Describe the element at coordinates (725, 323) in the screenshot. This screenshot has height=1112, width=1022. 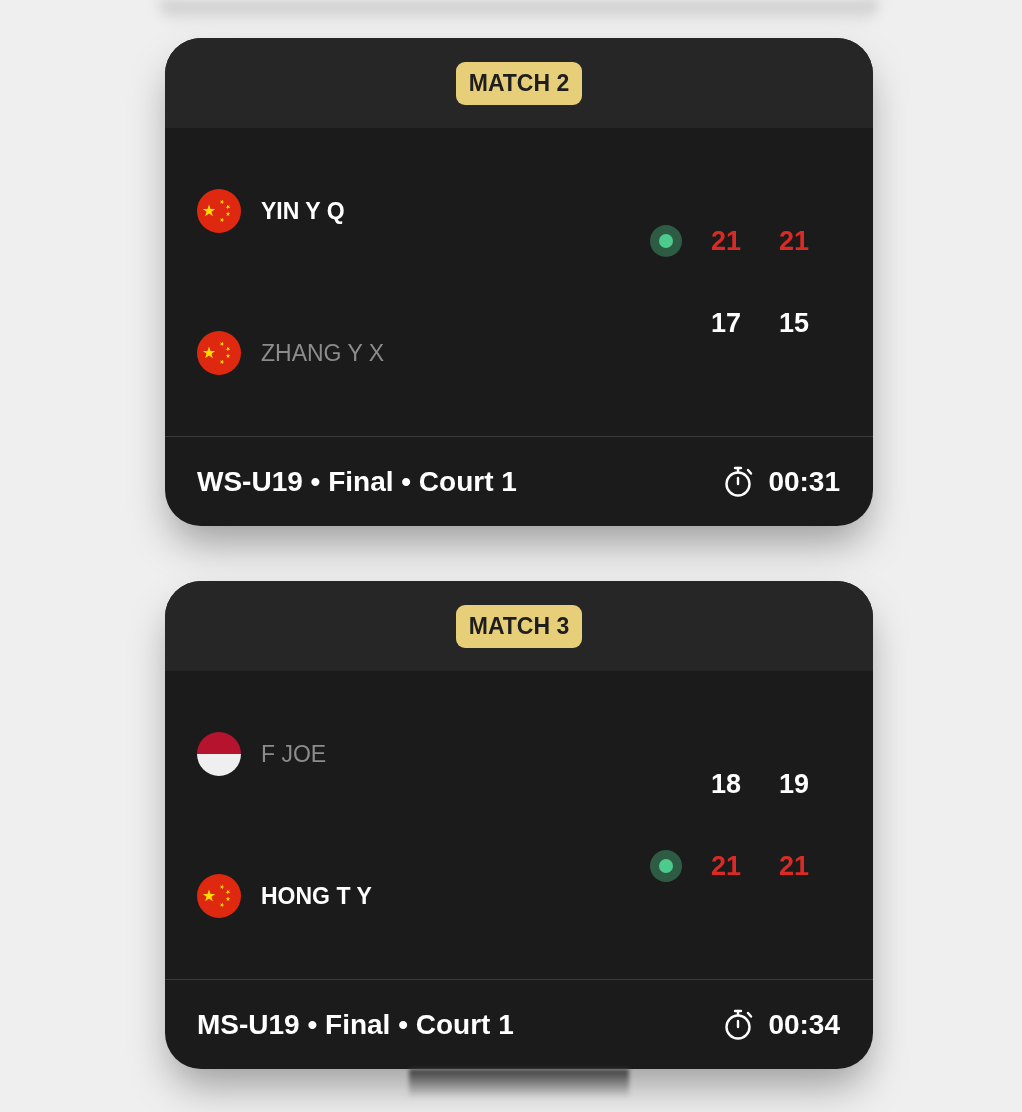
I see `game-score: 17` at that location.